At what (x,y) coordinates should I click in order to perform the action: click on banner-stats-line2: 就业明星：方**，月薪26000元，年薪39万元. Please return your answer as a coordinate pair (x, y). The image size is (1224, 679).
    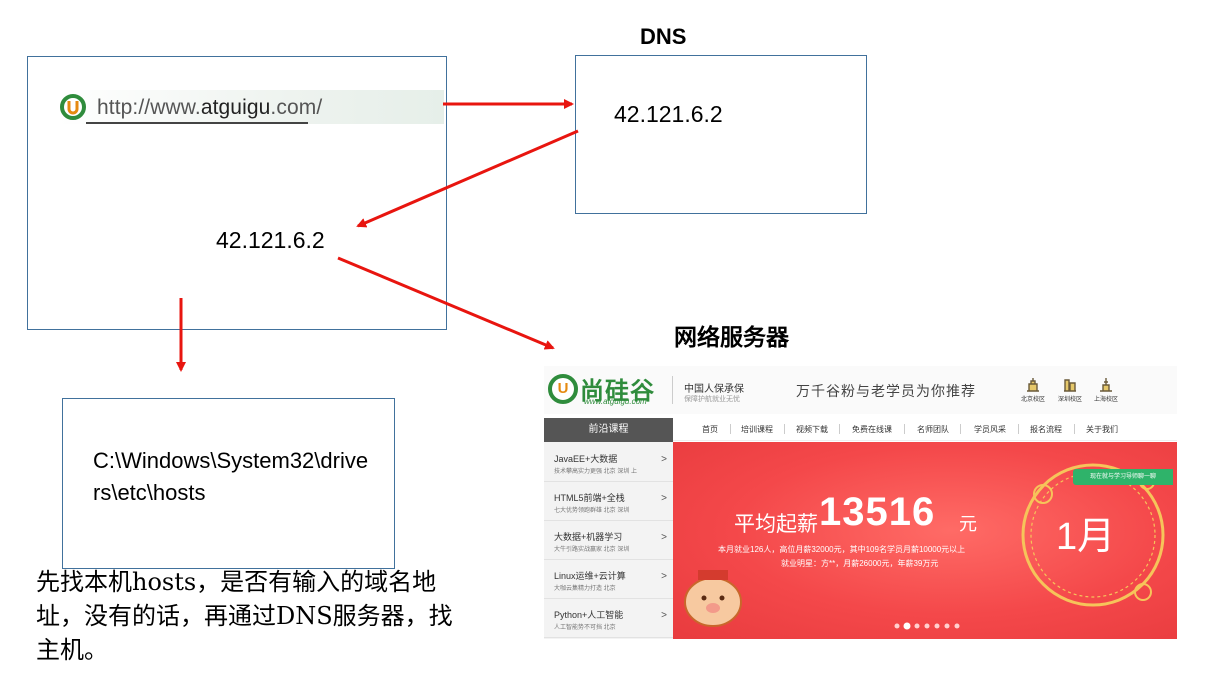
    Looking at the image, I should click on (860, 563).